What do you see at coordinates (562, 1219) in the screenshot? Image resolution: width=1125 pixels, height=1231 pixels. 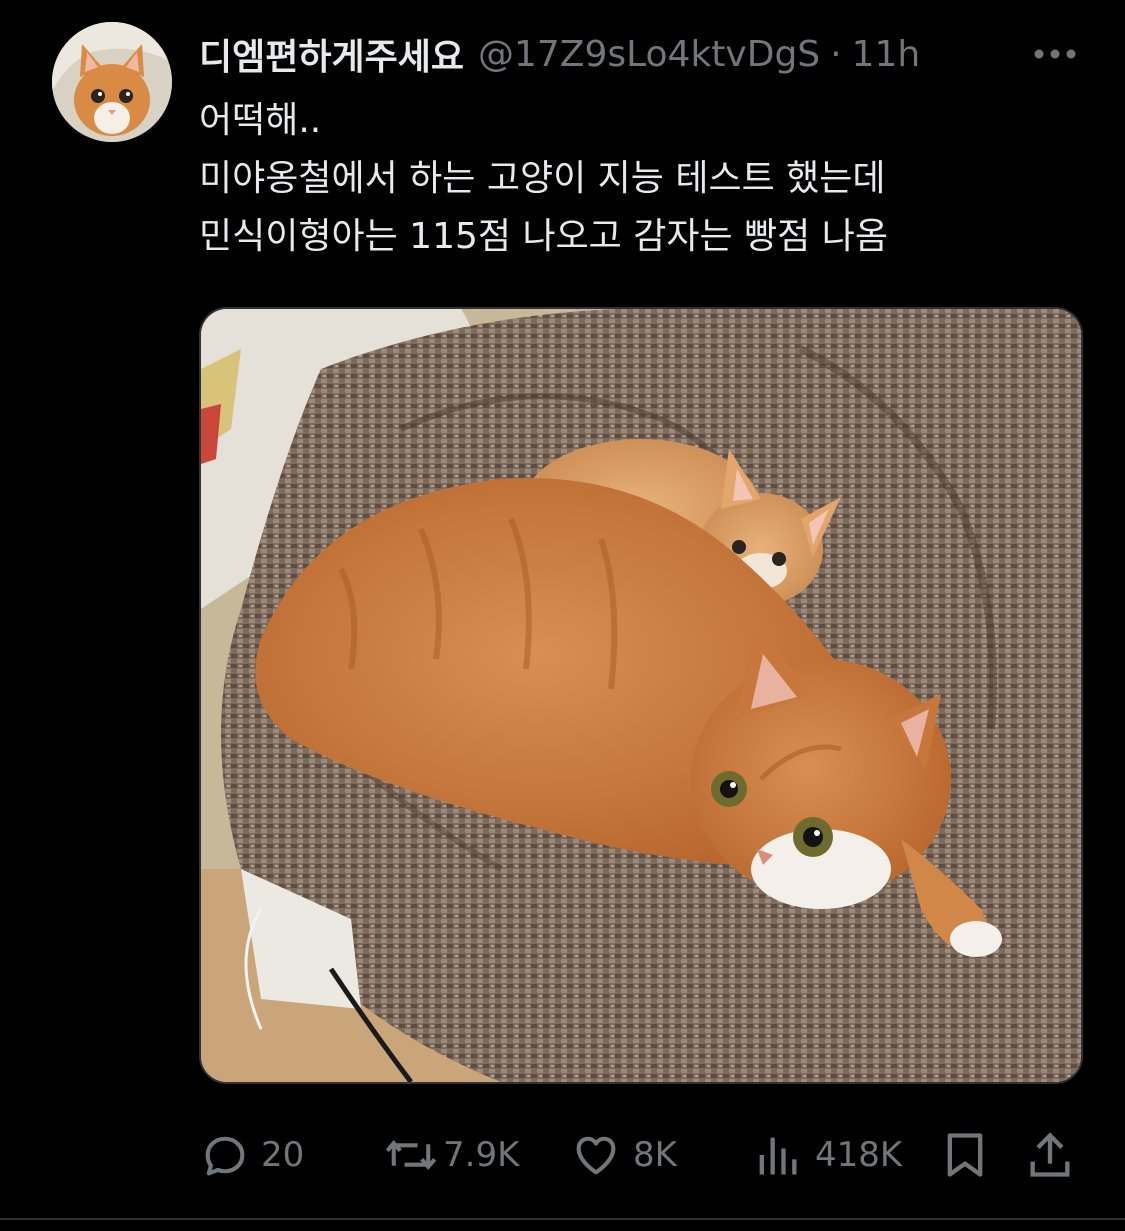 I see `tweet-divider` at bounding box center [562, 1219].